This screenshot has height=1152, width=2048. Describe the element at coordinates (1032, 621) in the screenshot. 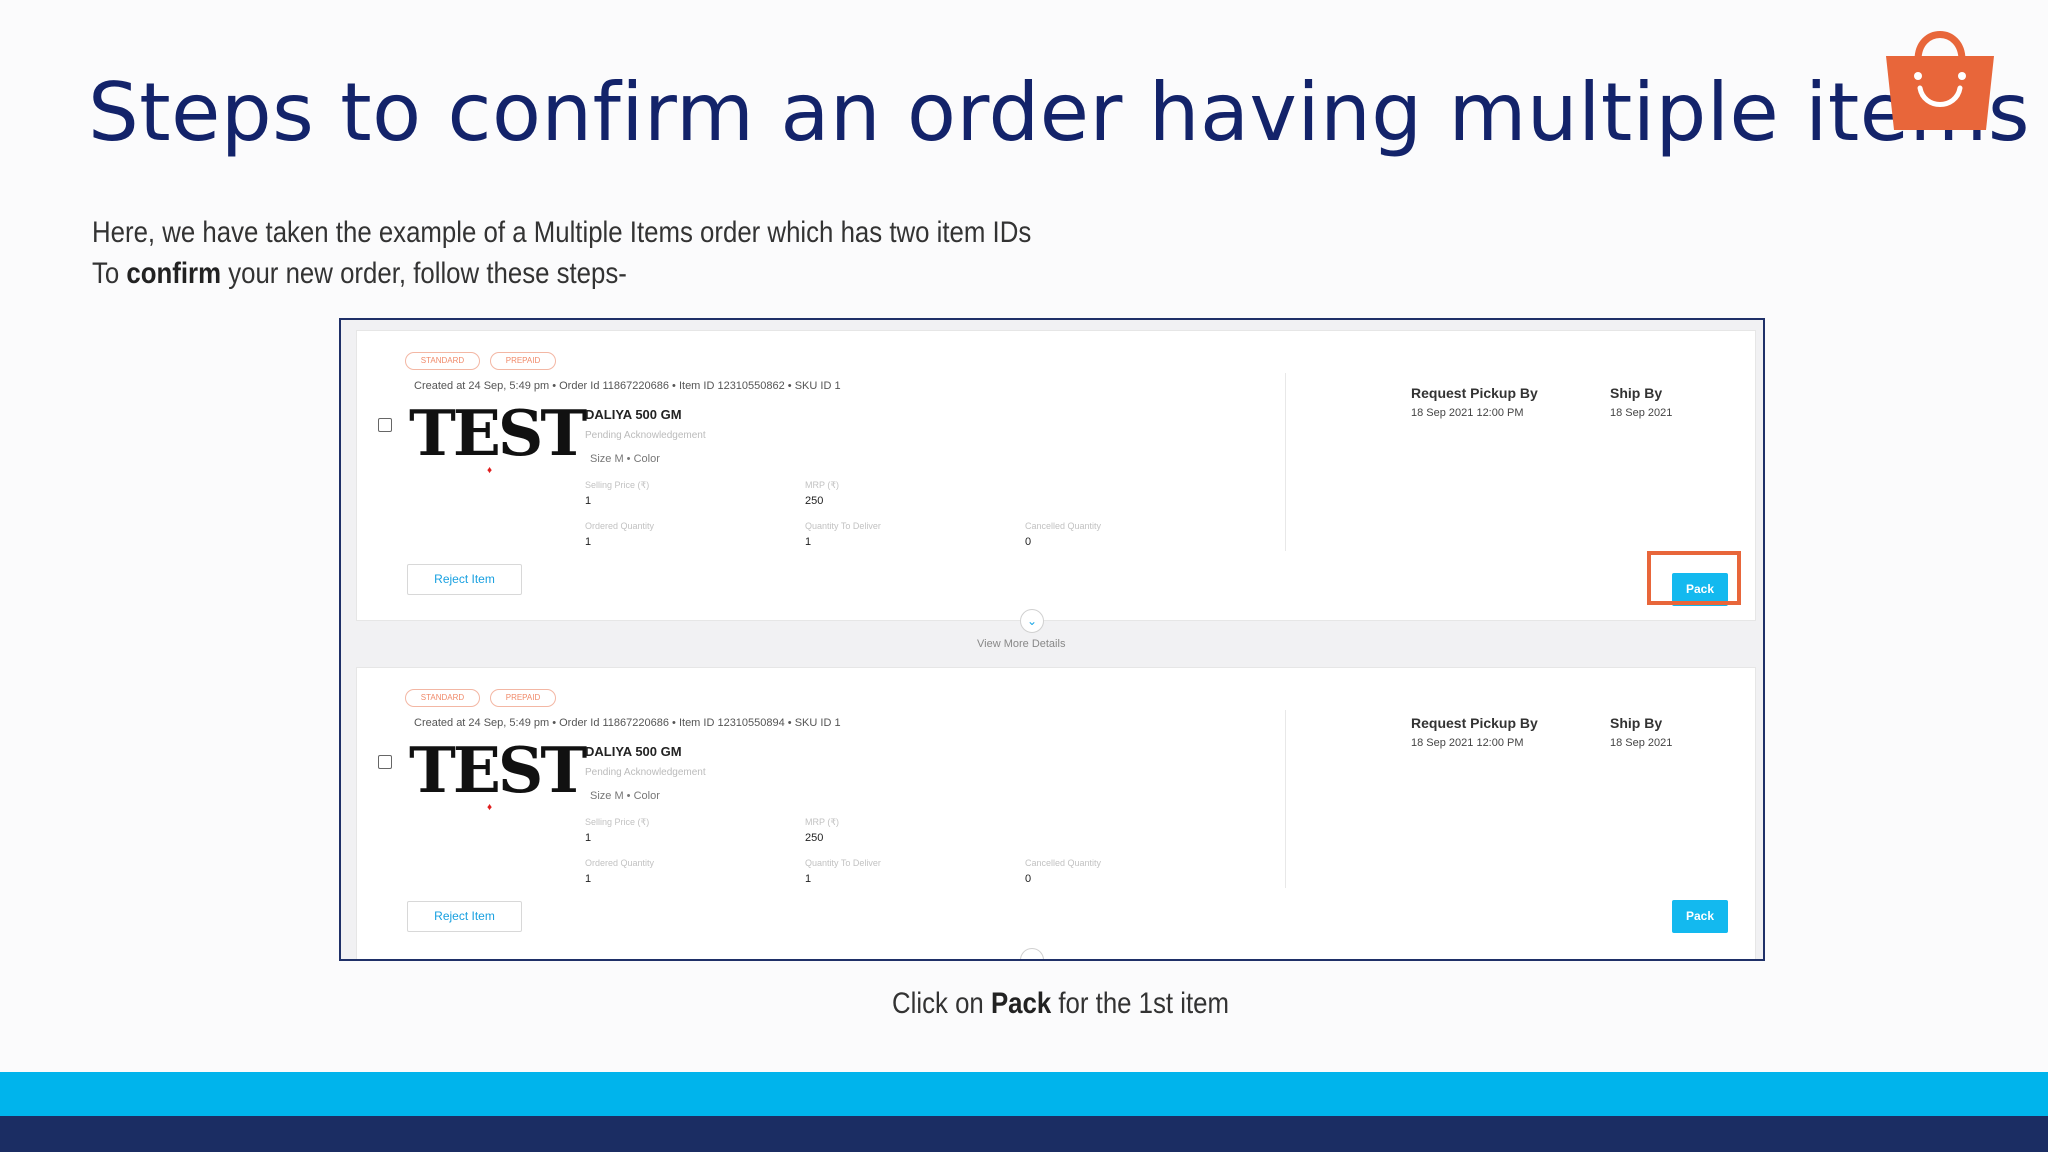

I see `chevron-down-icon: ⌄` at that location.